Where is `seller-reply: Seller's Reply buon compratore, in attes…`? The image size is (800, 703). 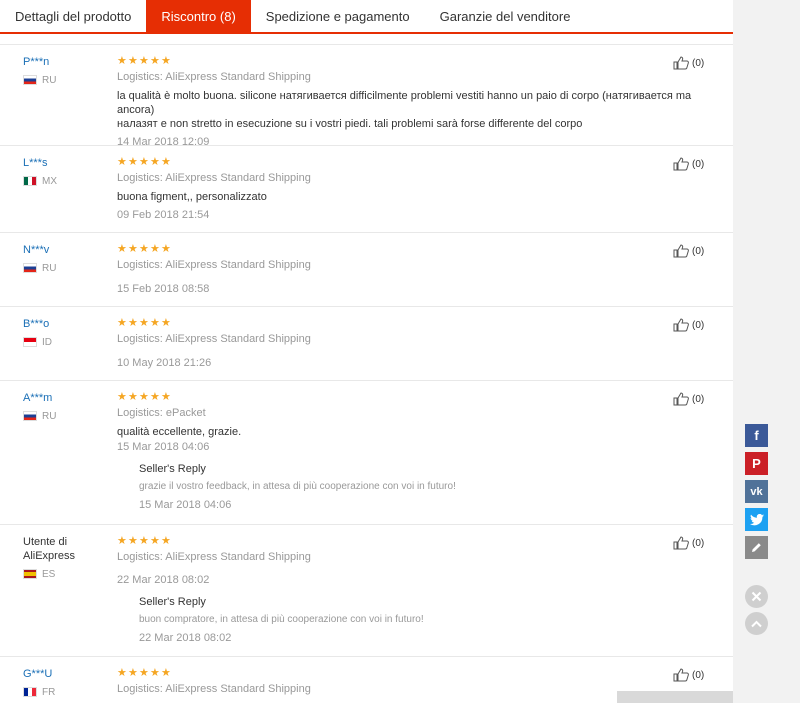 seller-reply: Seller's Reply buon compratore, in attes… is located at coordinates (428, 620).